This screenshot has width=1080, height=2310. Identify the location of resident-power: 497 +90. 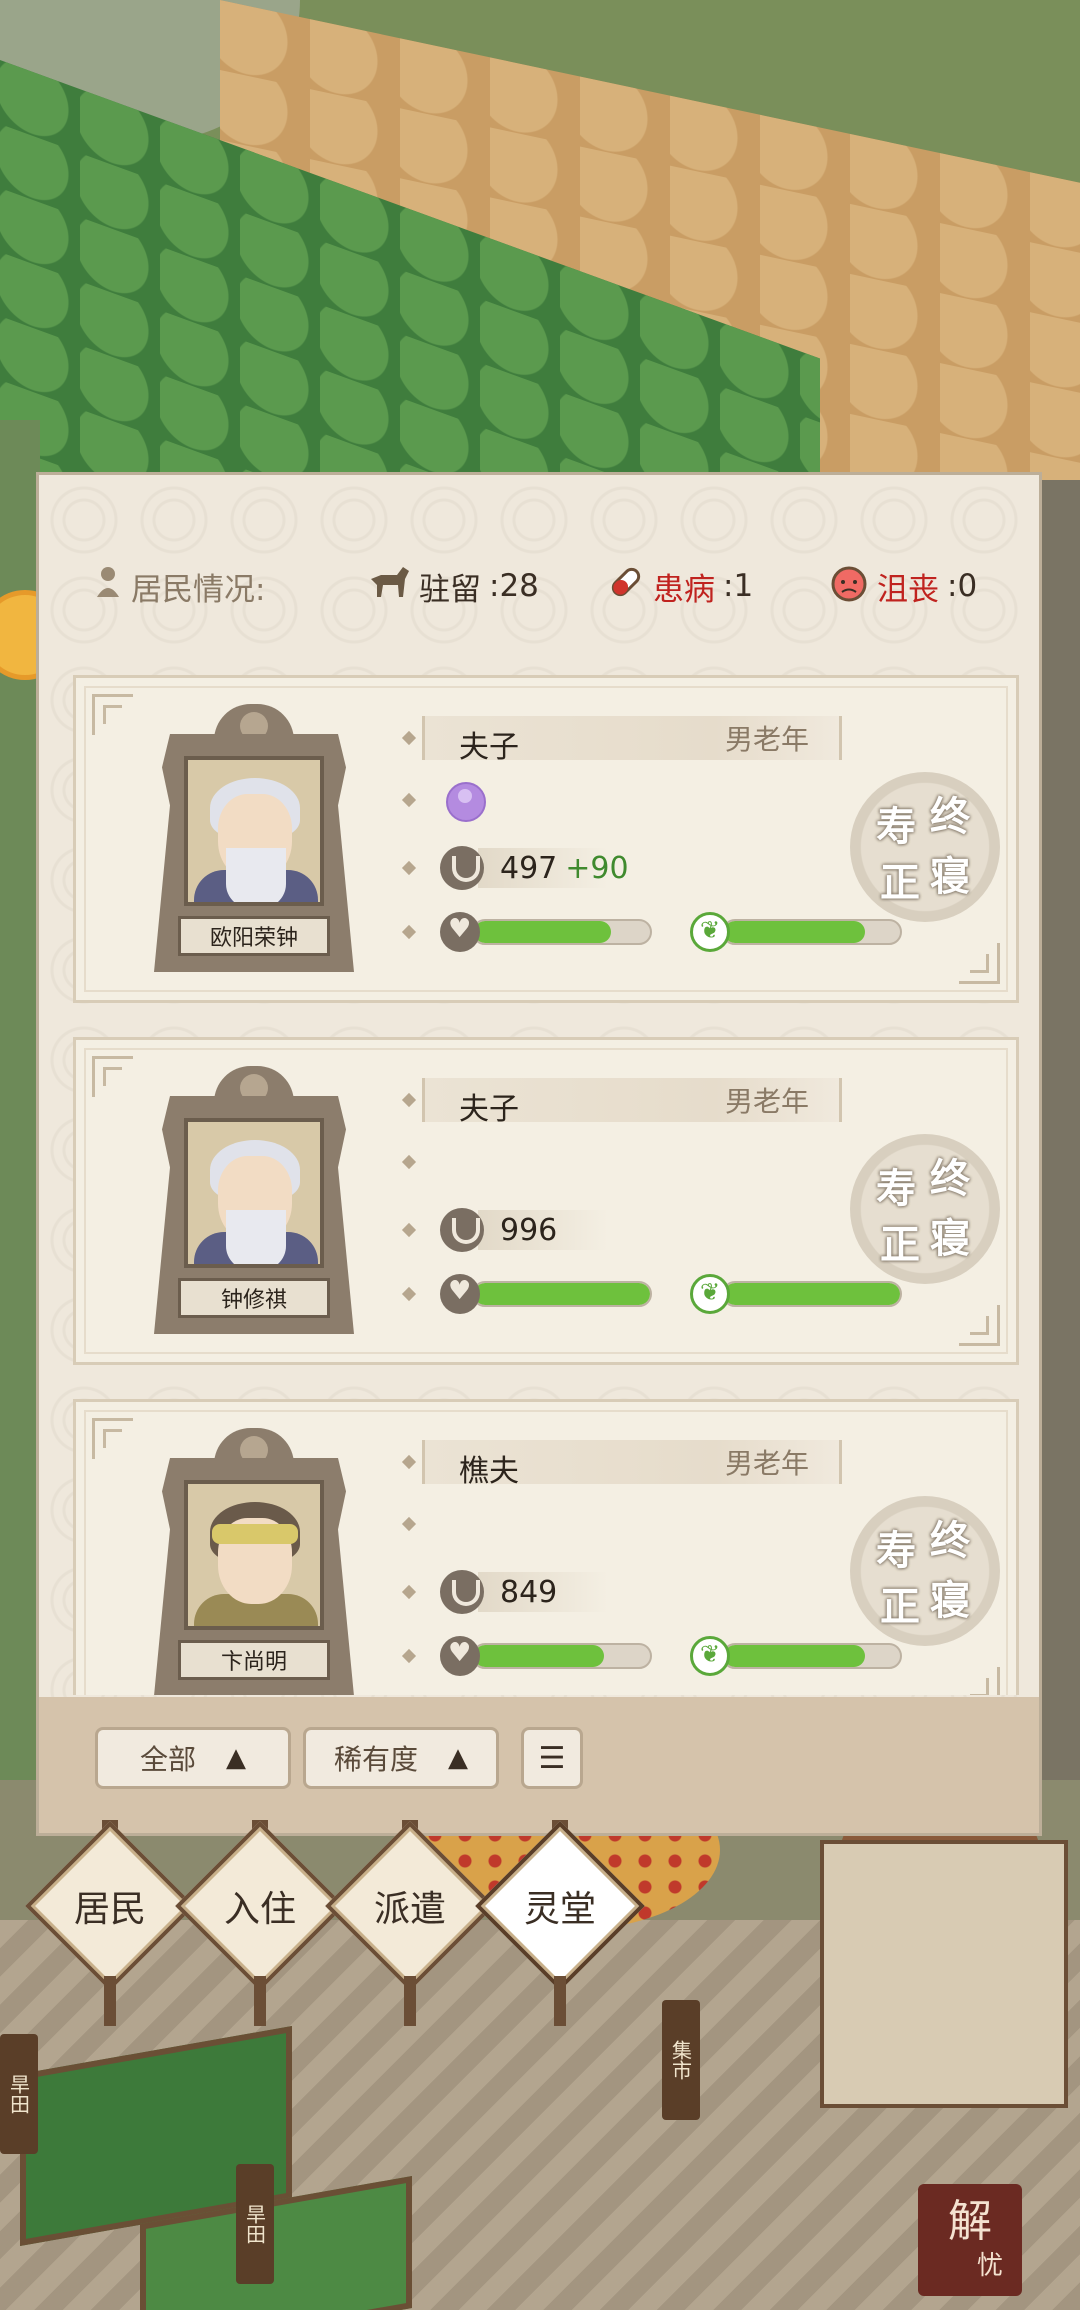
(534, 868).